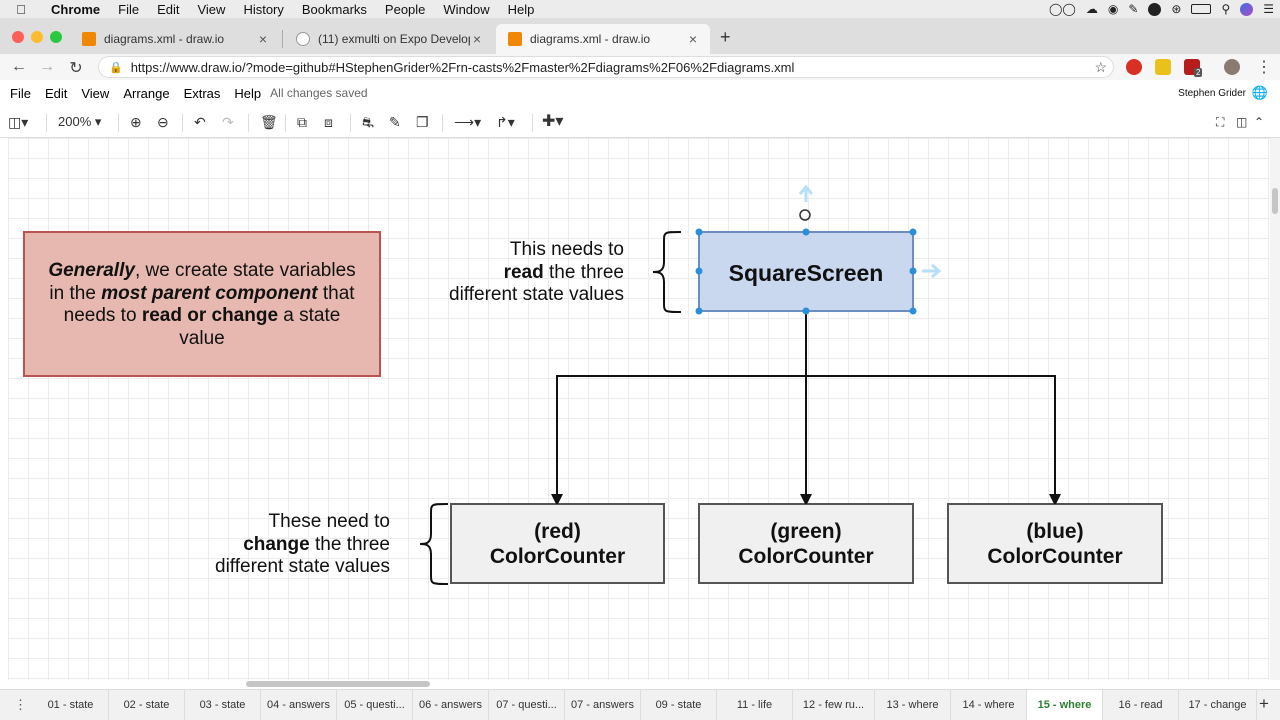  What do you see at coordinates (1092, 9) in the screenshot?
I see `cloud-icon: ☁` at bounding box center [1092, 9].